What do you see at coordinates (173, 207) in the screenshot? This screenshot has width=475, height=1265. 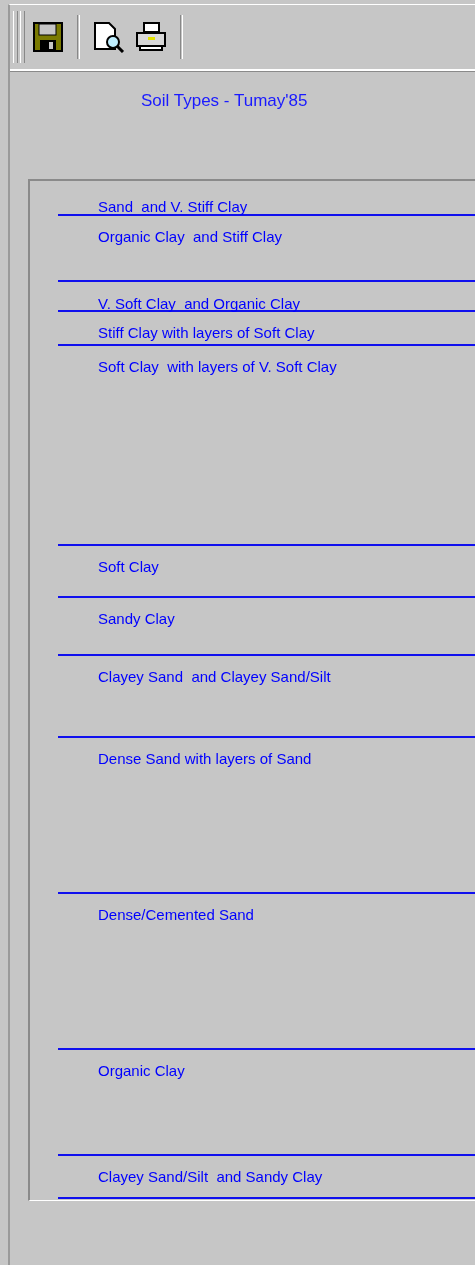 I see `soil-layer-label: Sand and V. Stiff Clay` at bounding box center [173, 207].